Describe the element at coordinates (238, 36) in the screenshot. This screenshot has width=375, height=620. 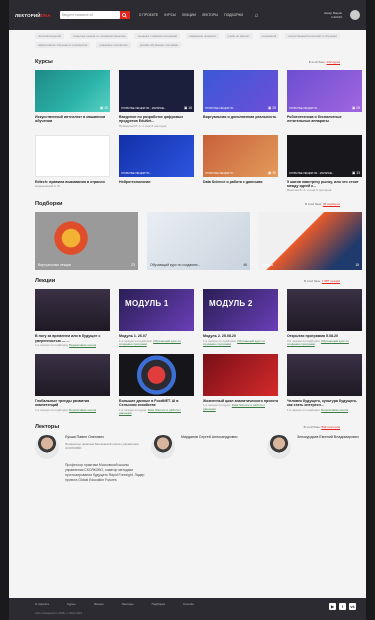
I see `tag: учебе не хватает` at that location.